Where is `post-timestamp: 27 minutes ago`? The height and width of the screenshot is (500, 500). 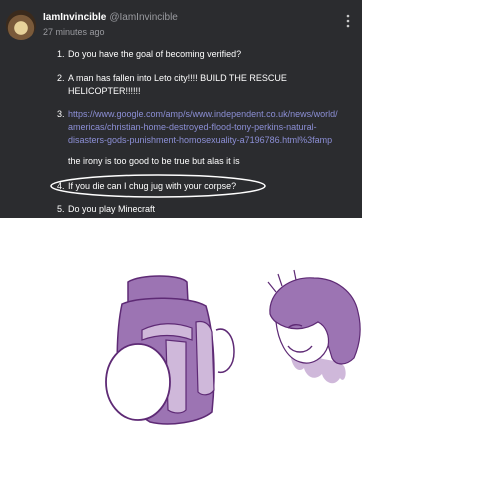
post-timestamp: 27 minutes ago is located at coordinates (74, 32).